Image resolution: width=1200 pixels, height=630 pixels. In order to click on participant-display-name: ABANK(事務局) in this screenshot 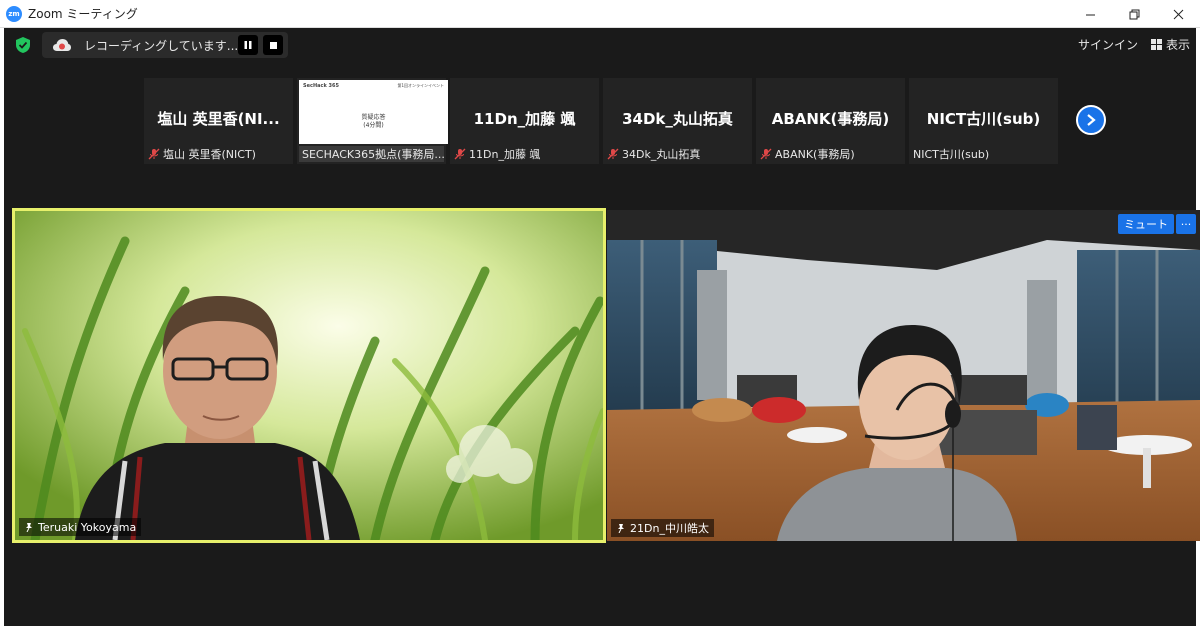, I will do `click(830, 119)`.